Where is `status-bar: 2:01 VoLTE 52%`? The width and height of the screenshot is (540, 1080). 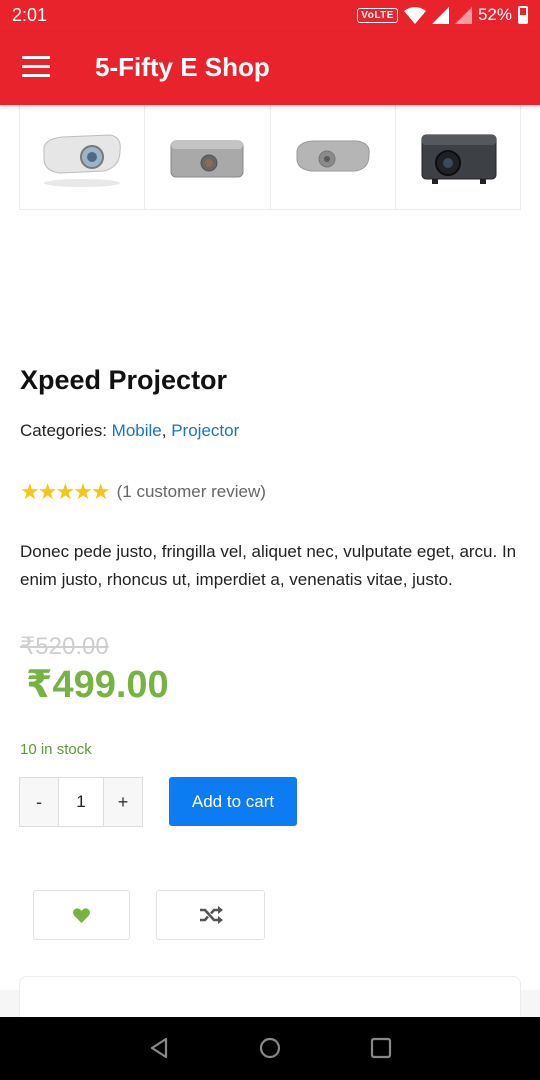 status-bar: 2:01 VoLTE 52% is located at coordinates (270, 16).